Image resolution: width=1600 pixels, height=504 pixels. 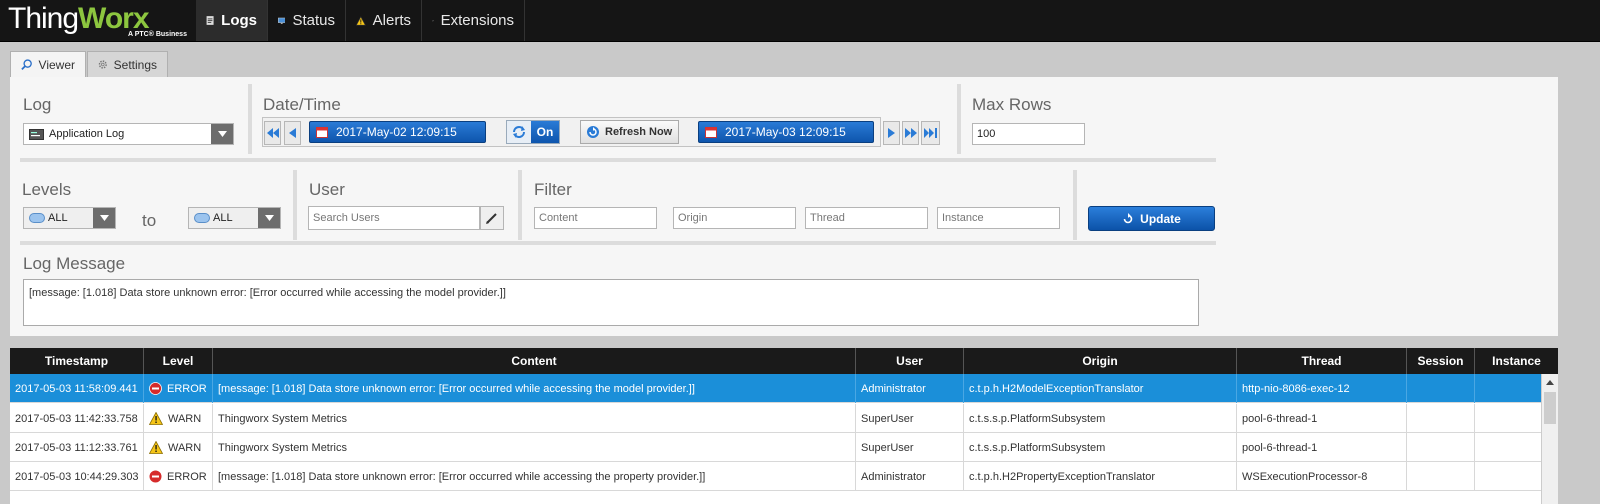 I want to click on nav-tab-status: Status, so click(x=307, y=20).